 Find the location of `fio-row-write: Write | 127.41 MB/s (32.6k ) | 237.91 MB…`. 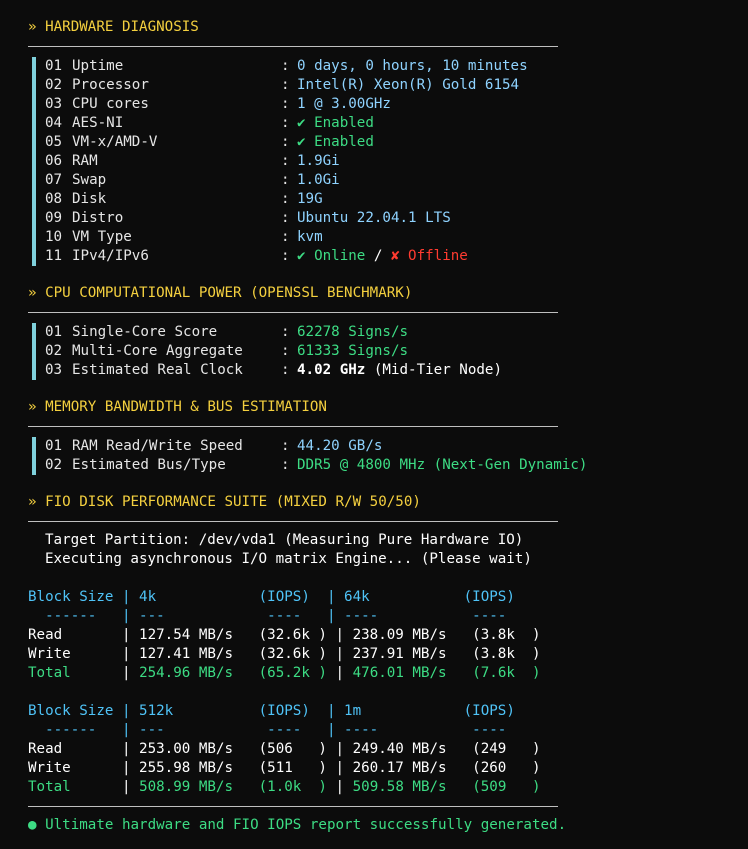

fio-row-write: Write | 127.41 MB/s (32.6k ) | 237.91 MB… is located at coordinates (284, 654).